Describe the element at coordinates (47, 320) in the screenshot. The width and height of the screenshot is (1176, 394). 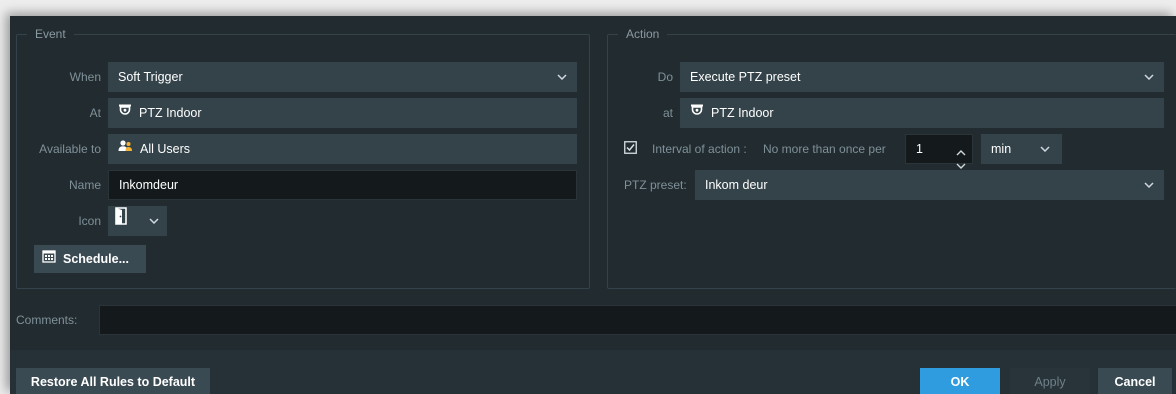
I see `comments-label: Comments:` at that location.